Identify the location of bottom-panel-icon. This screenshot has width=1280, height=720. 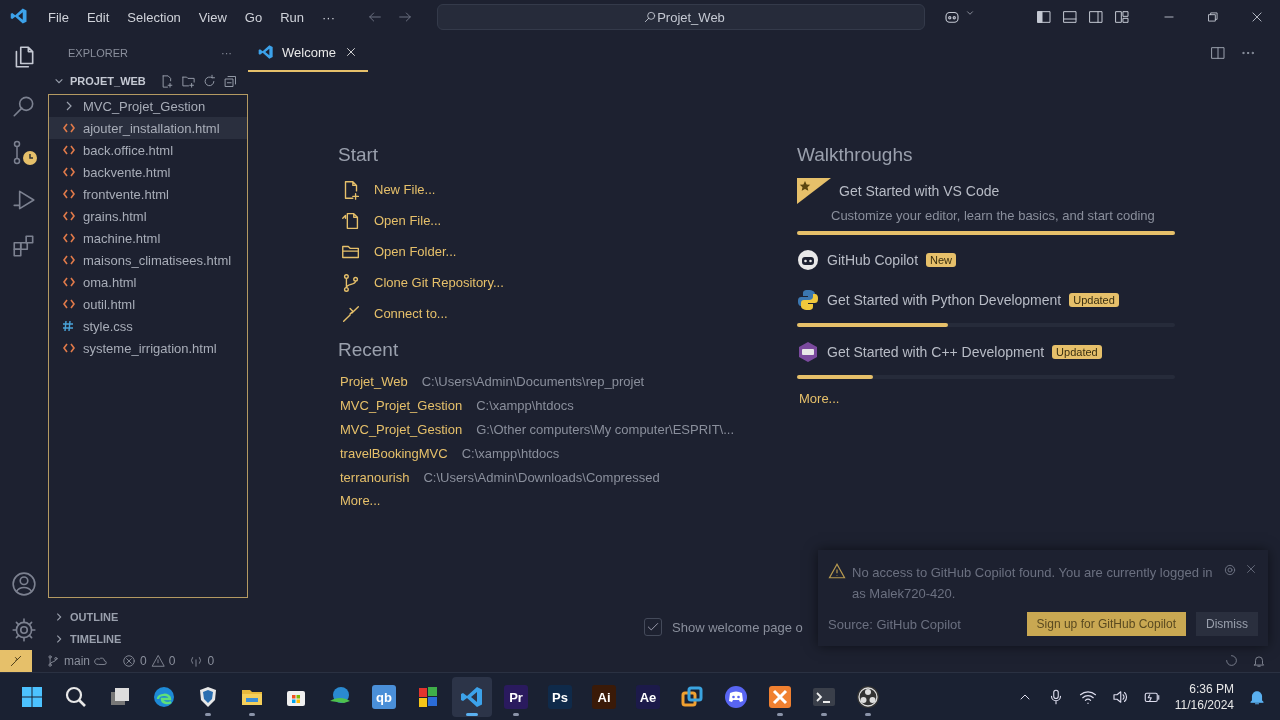
(1070, 17).